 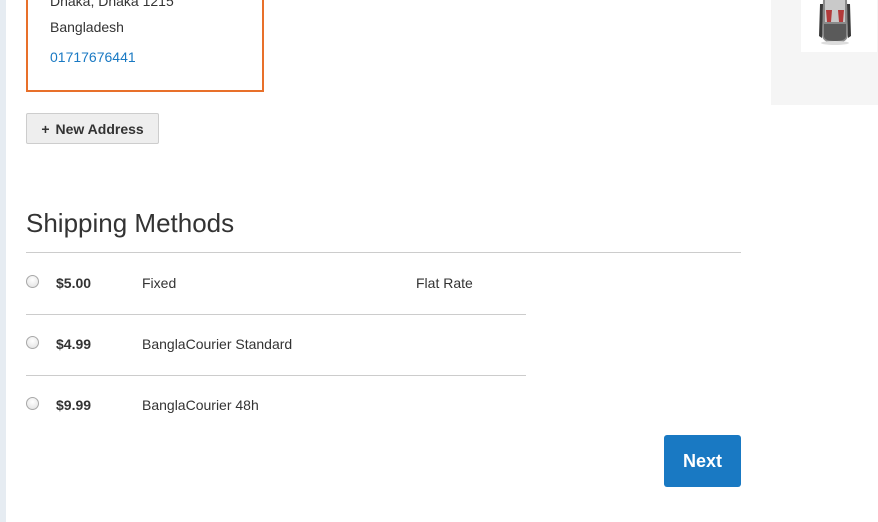 I want to click on shipping-method-title: BanglaCourier Standard, so click(x=217, y=344).